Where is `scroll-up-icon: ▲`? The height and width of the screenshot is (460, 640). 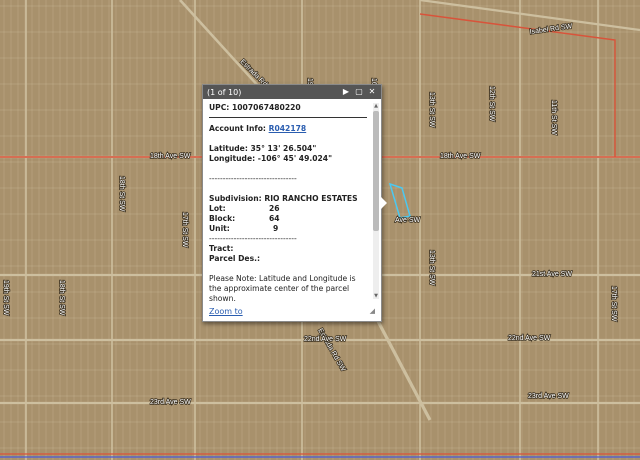 scroll-up-icon: ▲ is located at coordinates (376, 106).